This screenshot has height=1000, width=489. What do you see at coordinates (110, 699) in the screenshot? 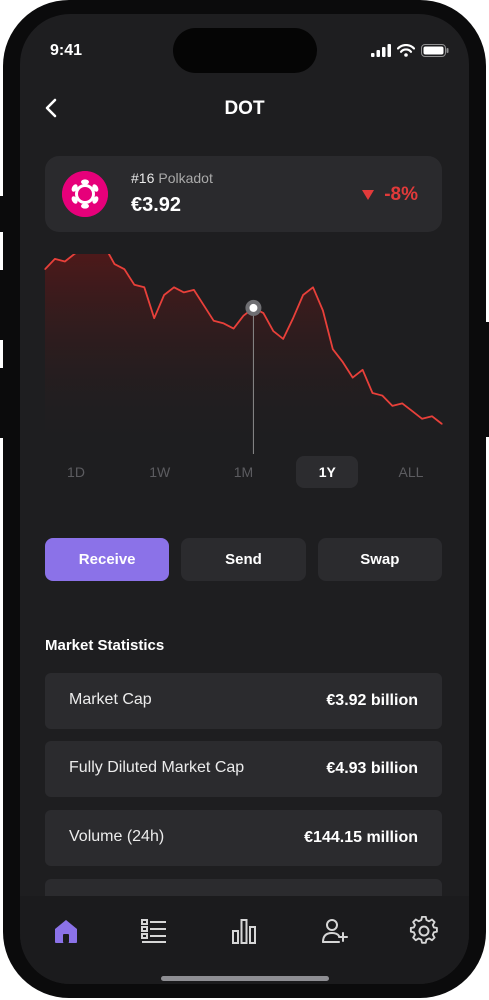
I see `stat-label: Market Cap` at bounding box center [110, 699].